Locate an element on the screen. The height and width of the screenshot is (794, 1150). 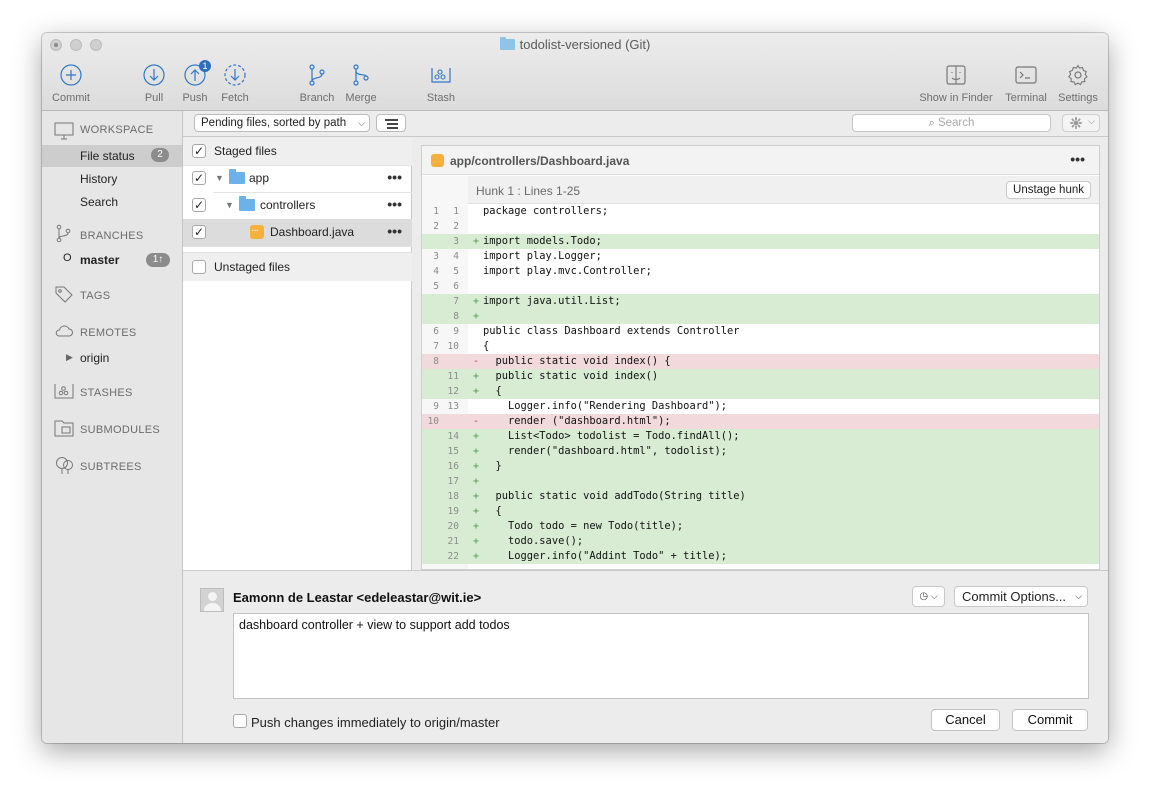
branches-header: BRANCHES is located at coordinates (112, 236).